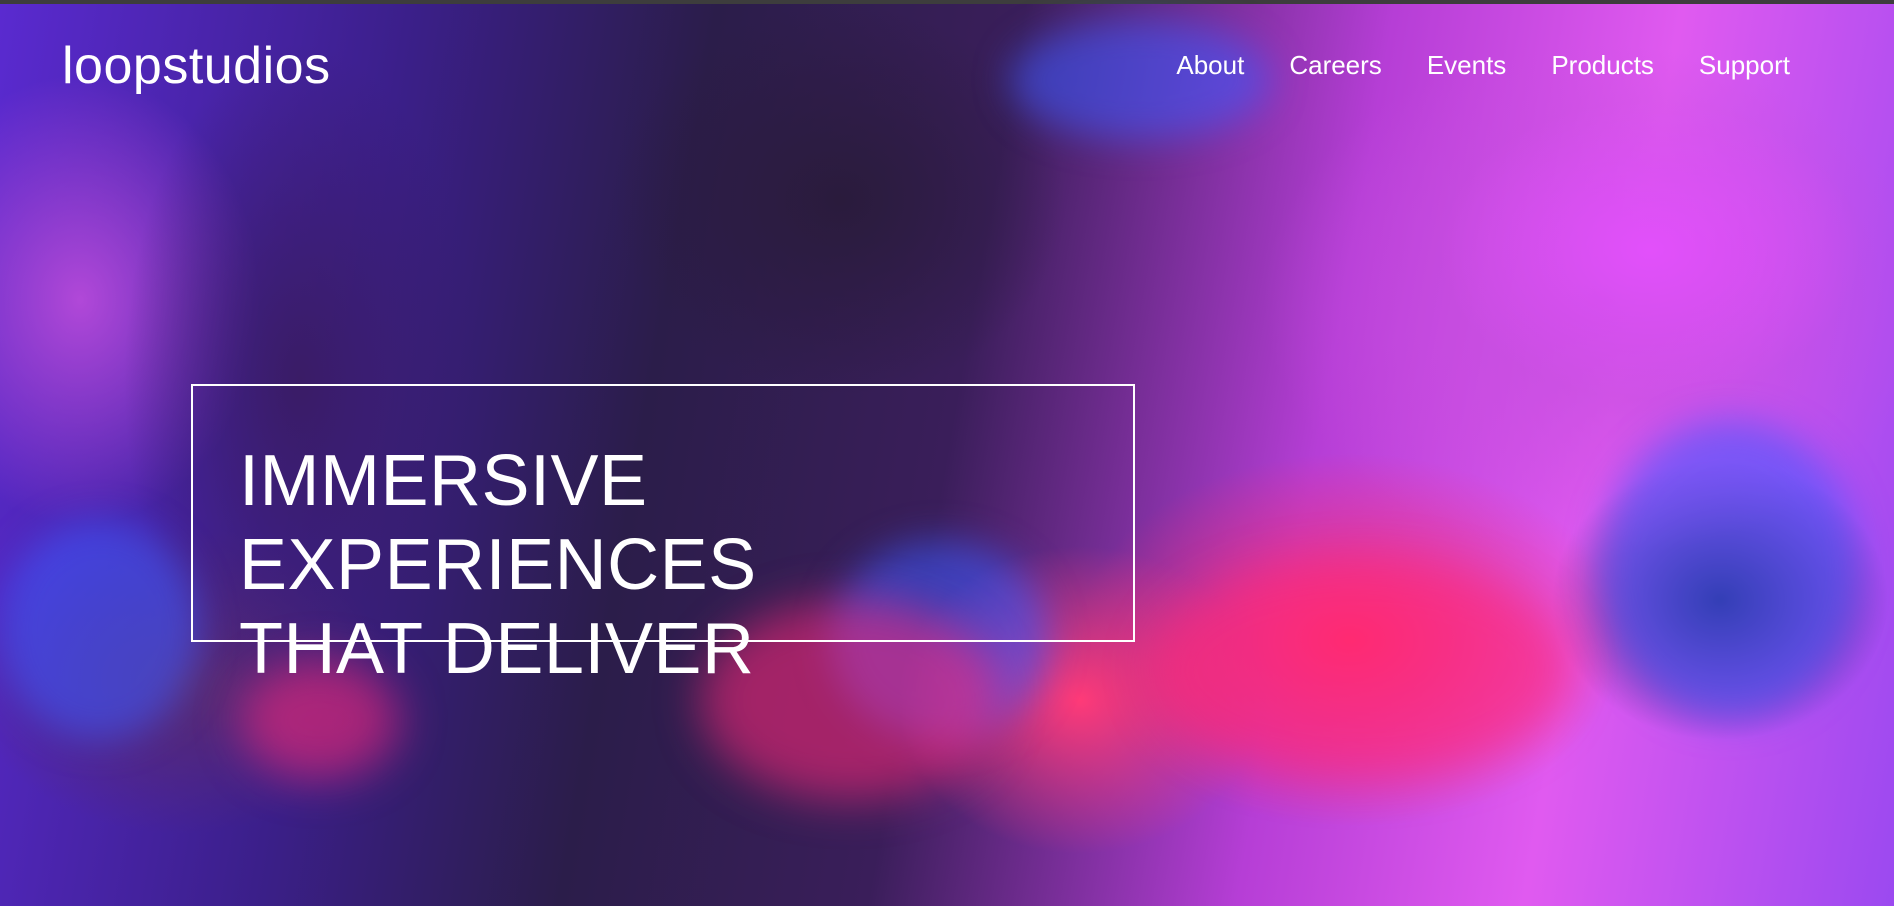 The height and width of the screenshot is (906, 1894). I want to click on hero-headline-line-1: IMMERSIVE EXPERIENCES, so click(498, 523).